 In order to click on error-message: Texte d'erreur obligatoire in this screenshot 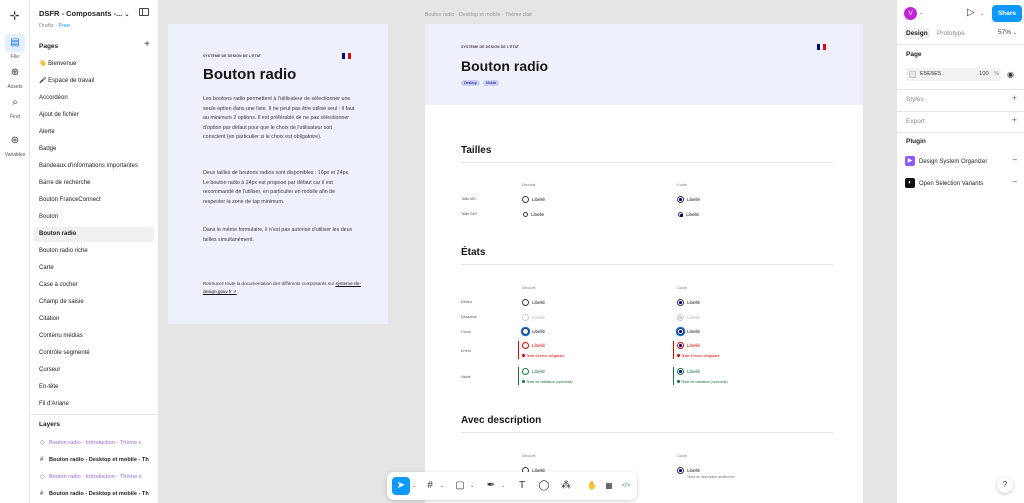, I will do `click(698, 356)`.